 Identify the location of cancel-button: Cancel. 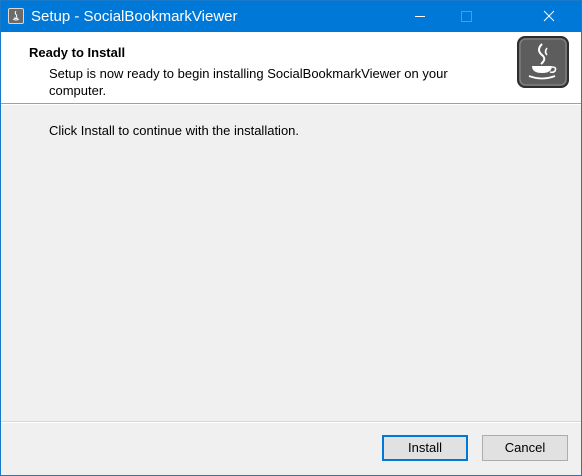
(525, 448).